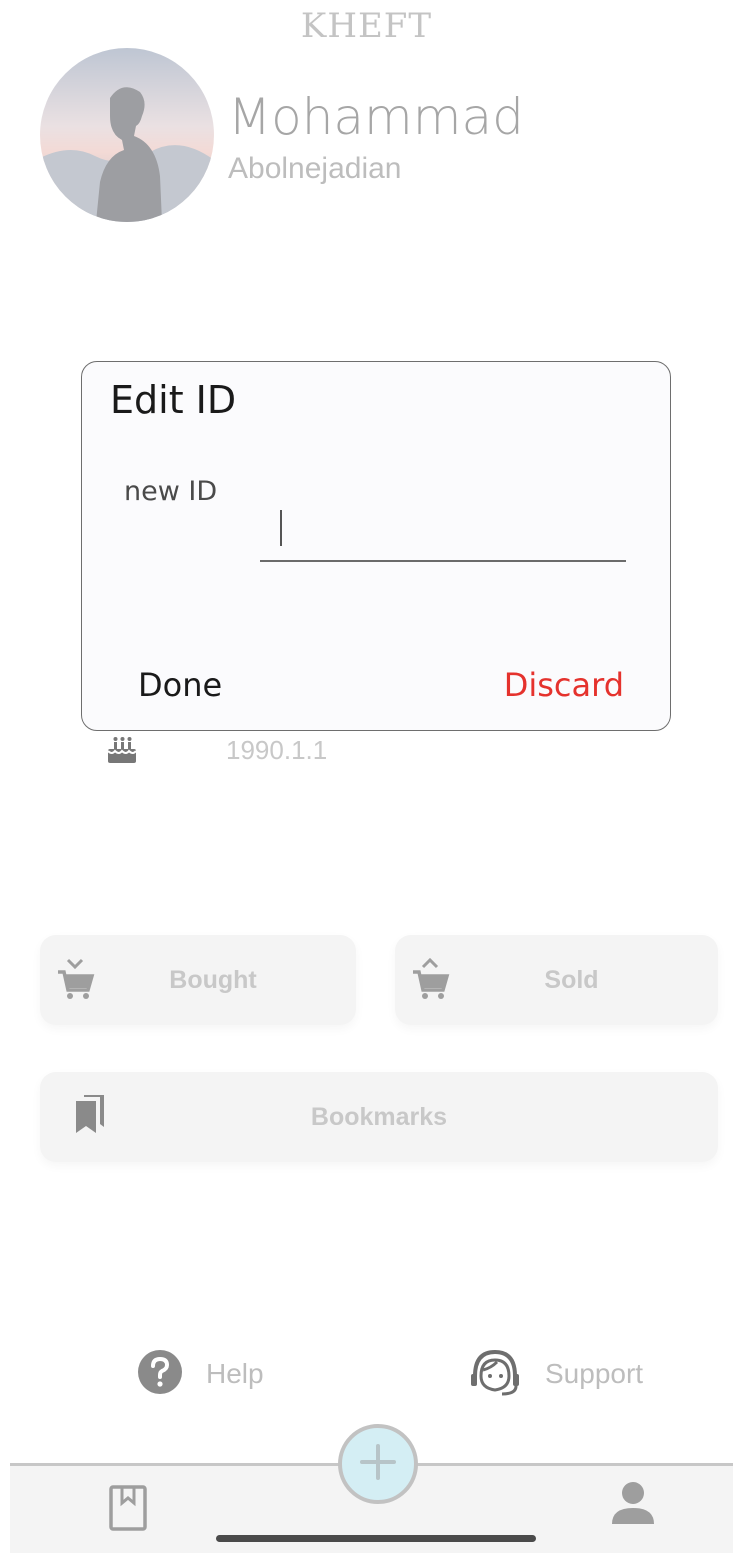  What do you see at coordinates (127, 135) in the screenshot?
I see `avatar` at bounding box center [127, 135].